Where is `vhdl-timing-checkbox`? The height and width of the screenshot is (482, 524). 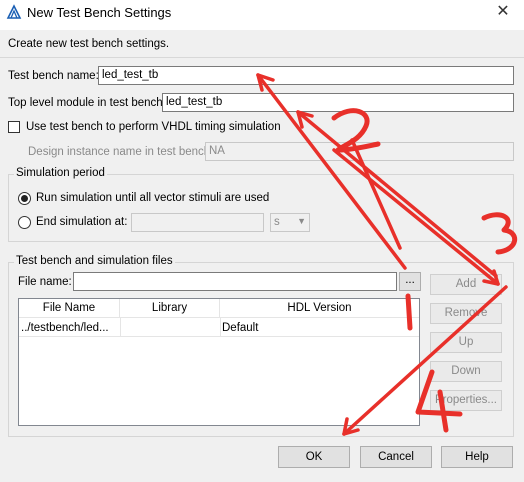
vhdl-timing-checkbox is located at coordinates (14, 127).